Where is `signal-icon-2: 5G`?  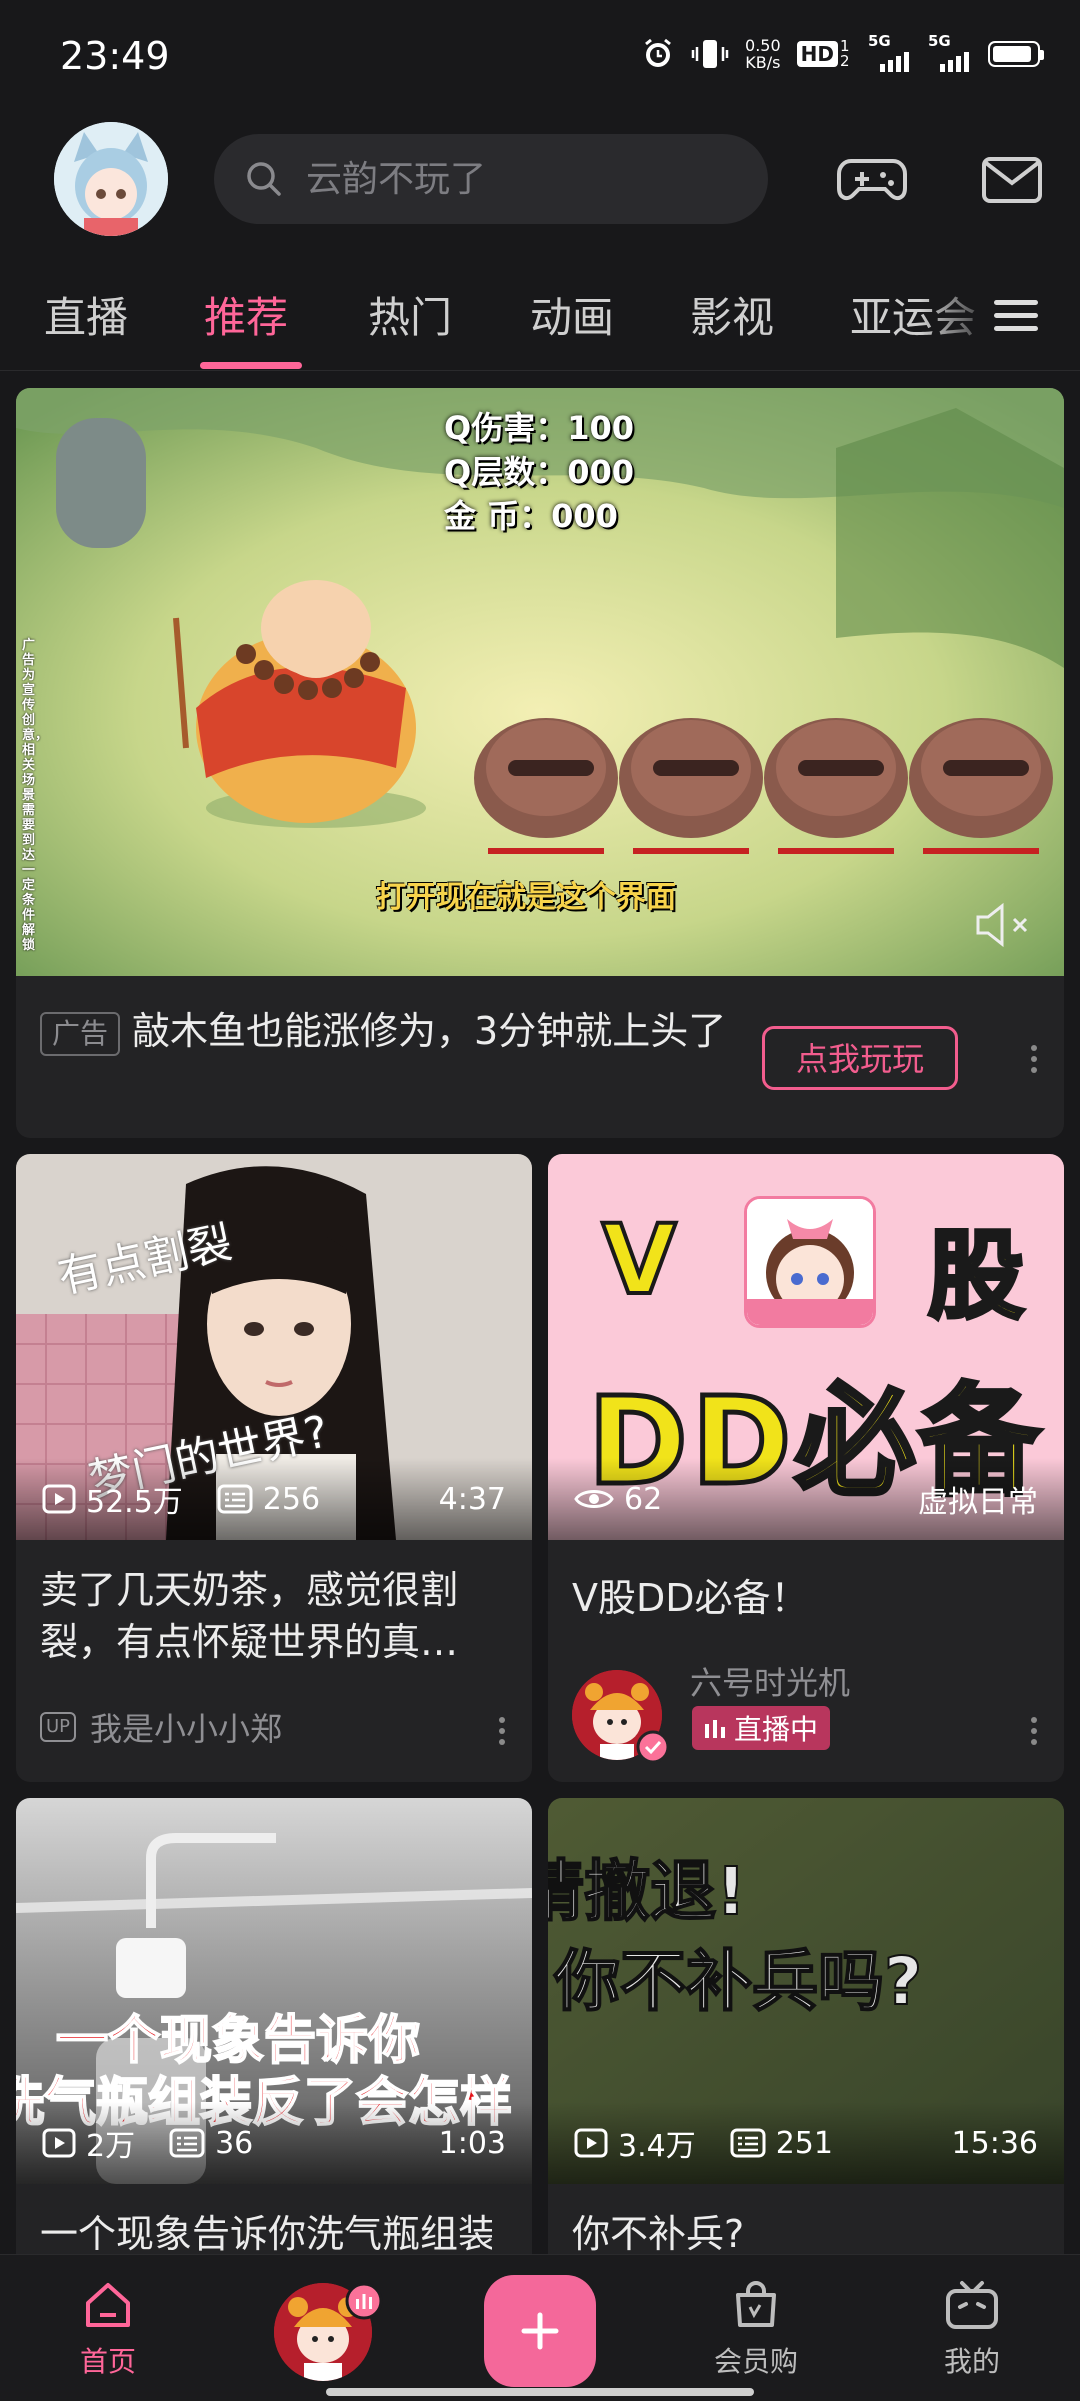 signal-icon-2: 5G is located at coordinates (950, 52).